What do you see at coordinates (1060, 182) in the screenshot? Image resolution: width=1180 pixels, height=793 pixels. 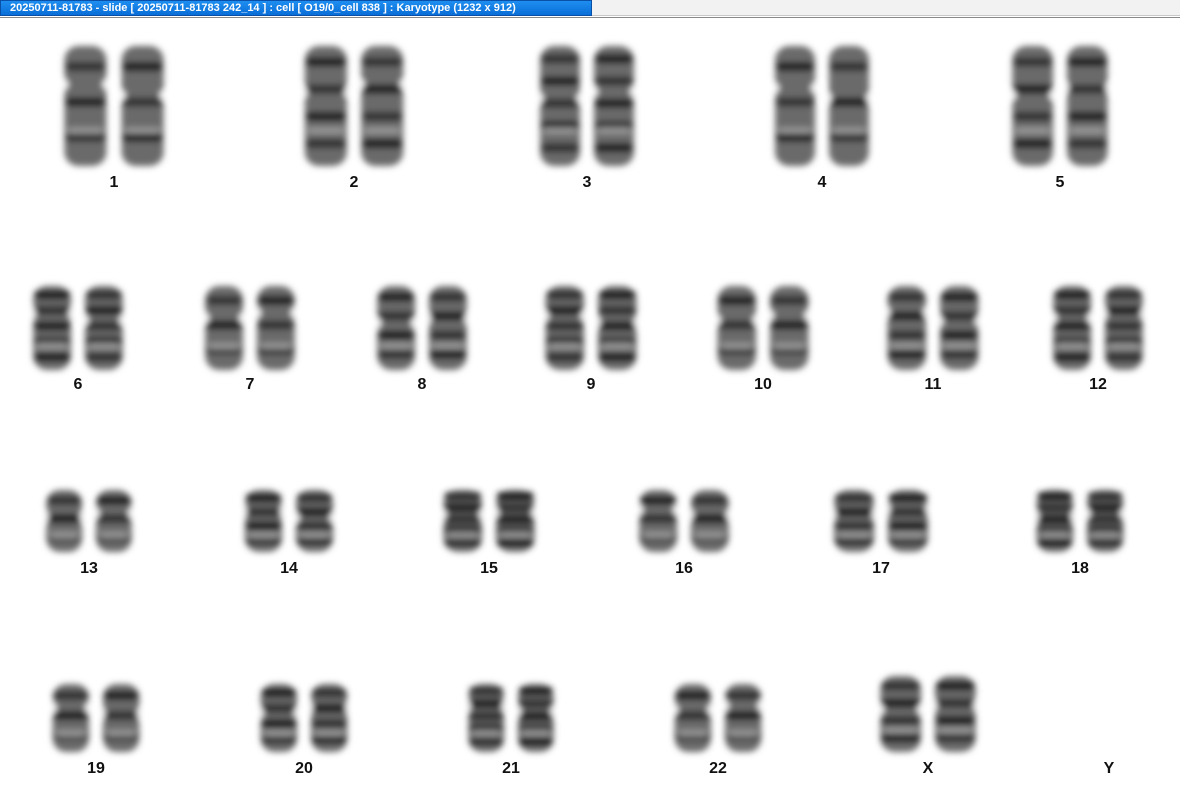 I see `chromosome-label-5: 5` at bounding box center [1060, 182].